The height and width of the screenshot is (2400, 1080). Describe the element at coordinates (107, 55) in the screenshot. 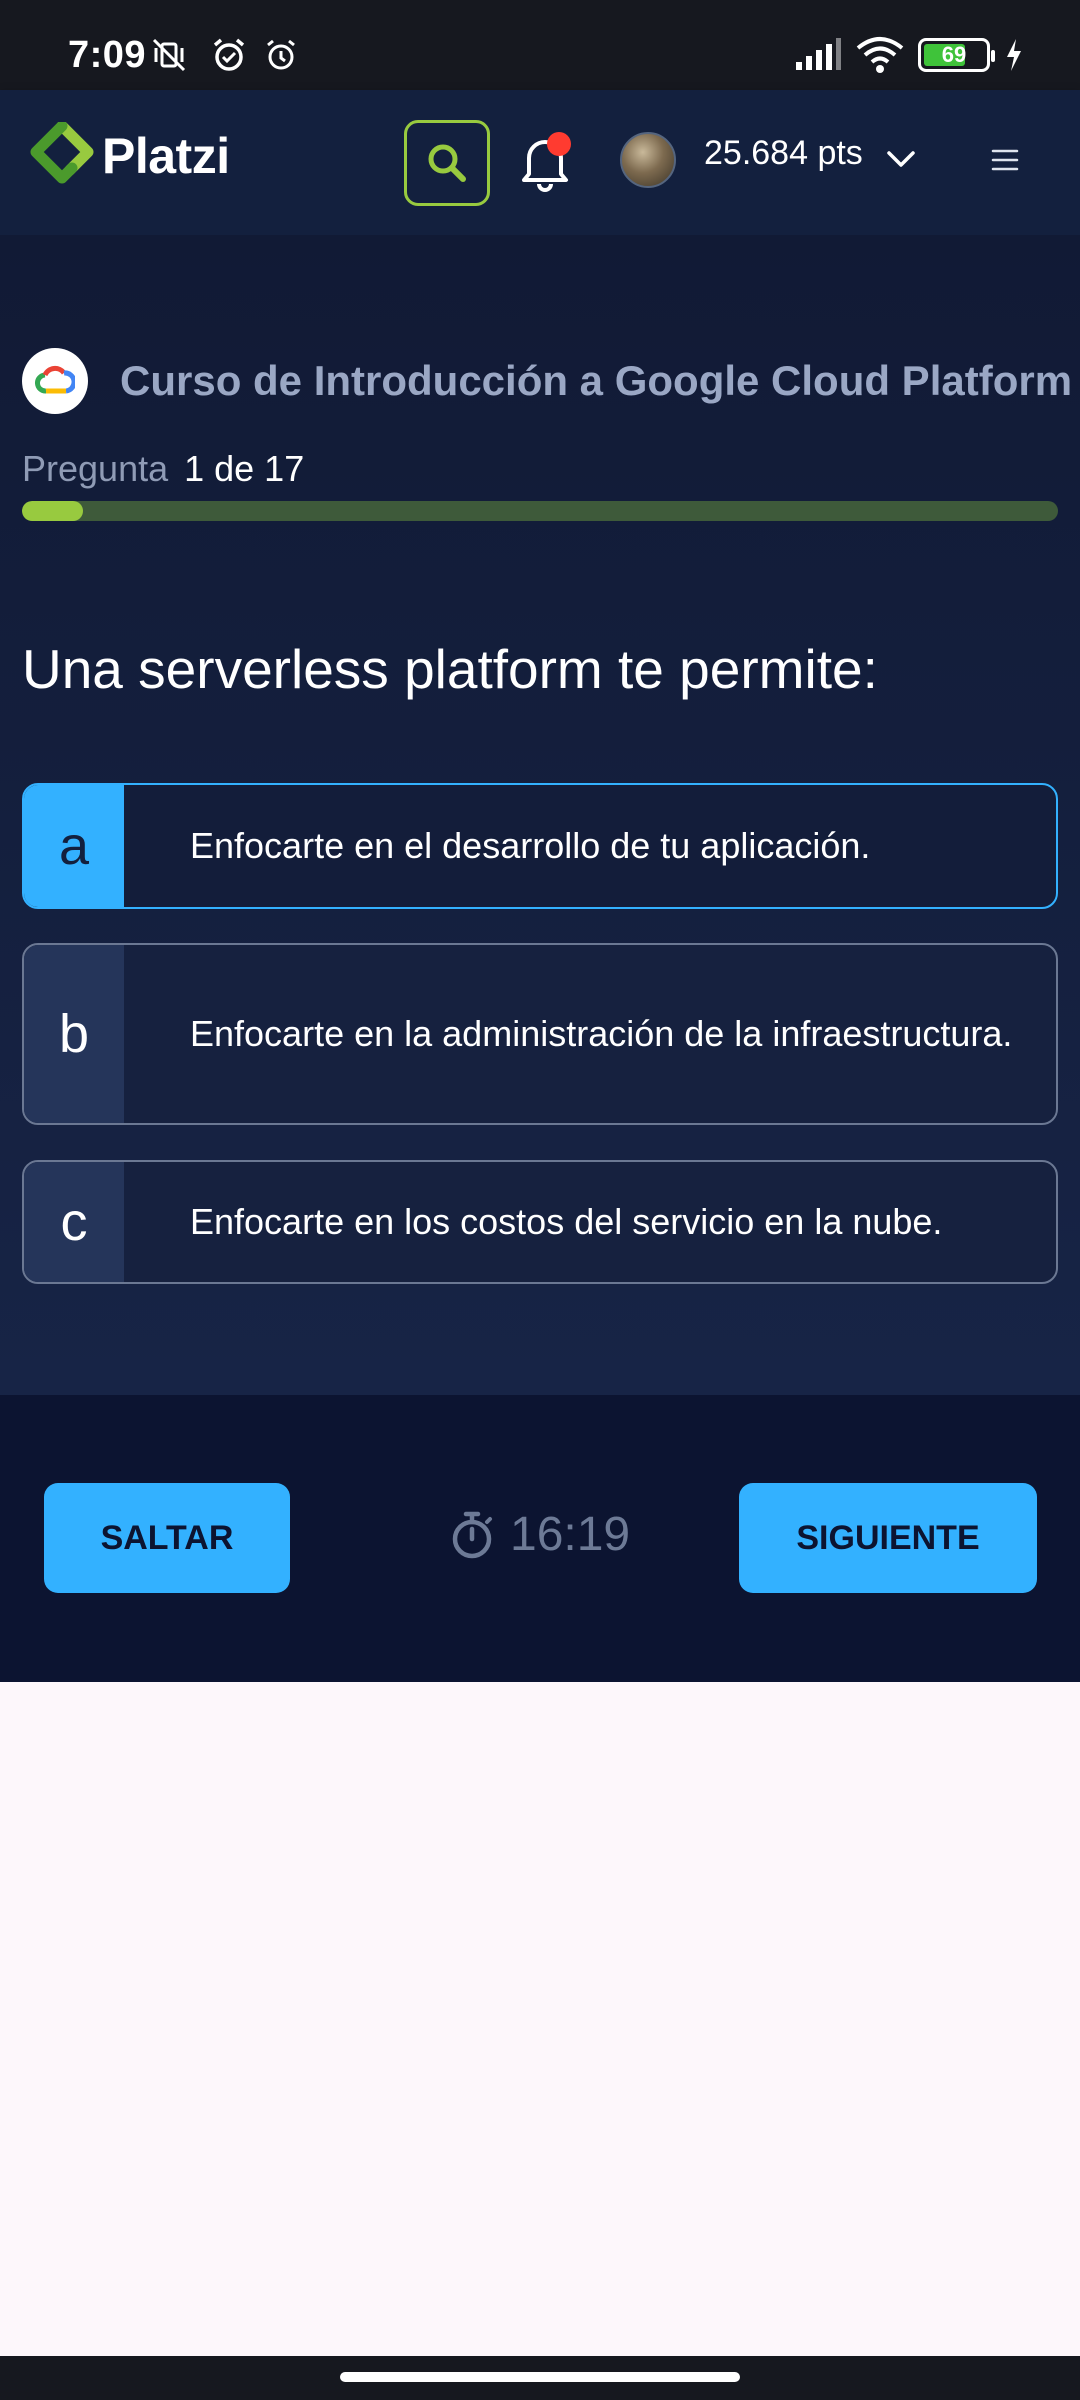

I see `status-time: 7:09` at that location.